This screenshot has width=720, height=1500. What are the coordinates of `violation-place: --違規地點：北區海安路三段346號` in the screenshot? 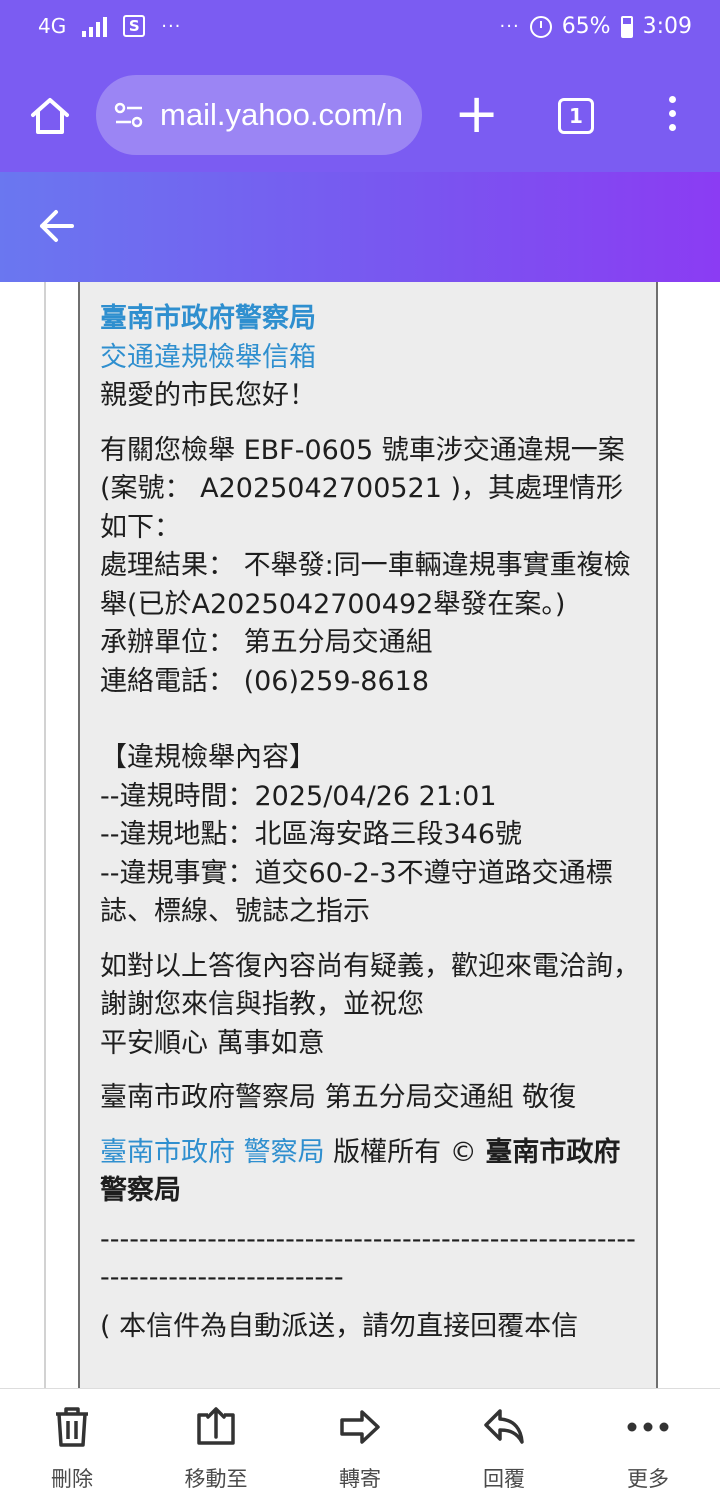 It's located at (311, 834).